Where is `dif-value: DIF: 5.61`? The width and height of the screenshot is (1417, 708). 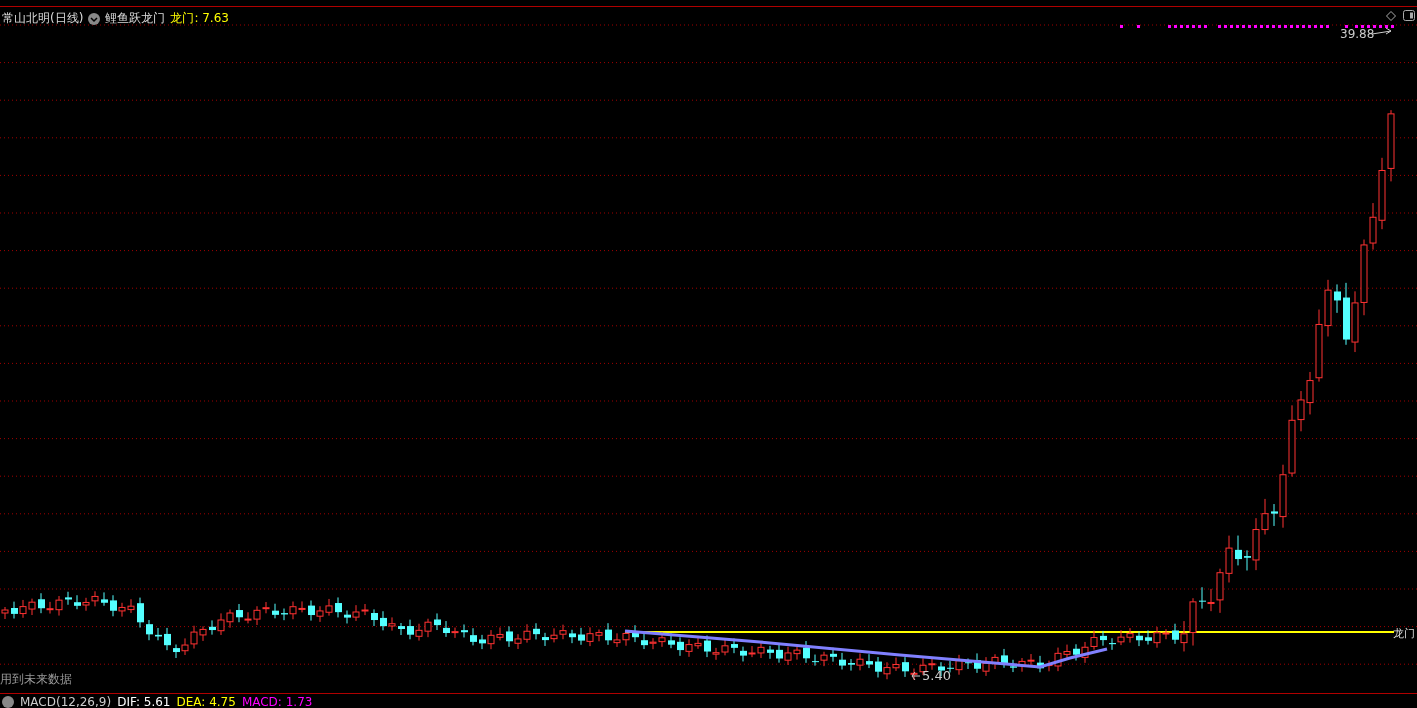 dif-value: DIF: 5.61 is located at coordinates (144, 701).